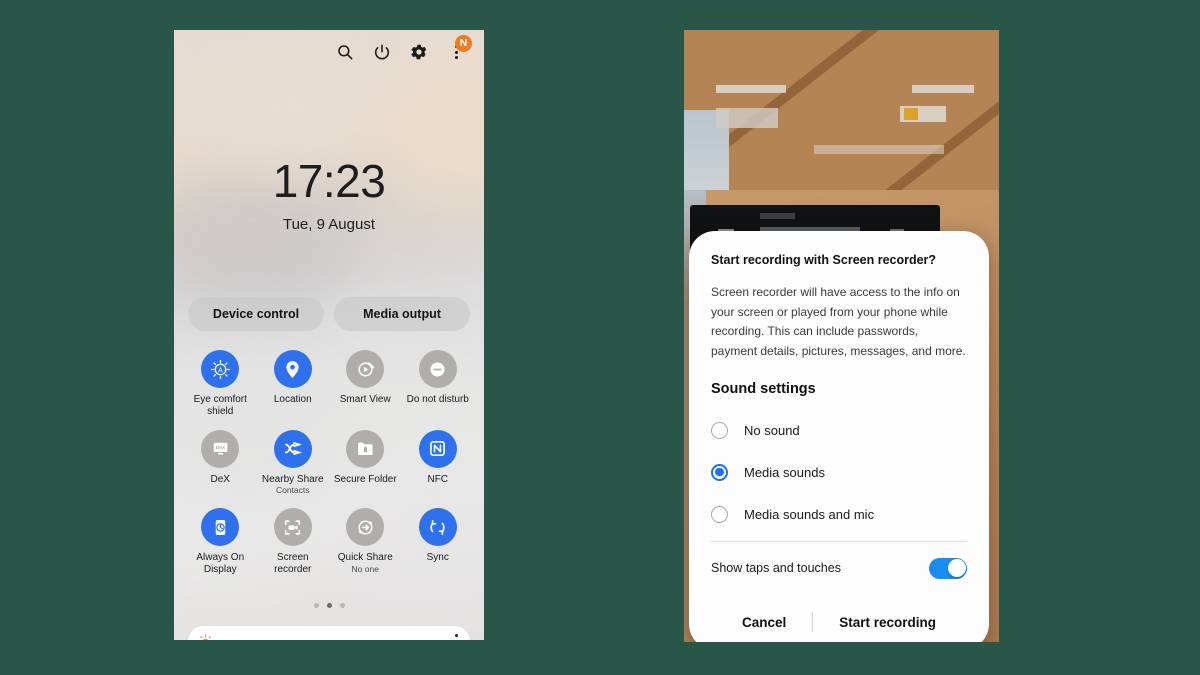  What do you see at coordinates (365, 558) in the screenshot?
I see `toggle-label: Quick Share` at bounding box center [365, 558].